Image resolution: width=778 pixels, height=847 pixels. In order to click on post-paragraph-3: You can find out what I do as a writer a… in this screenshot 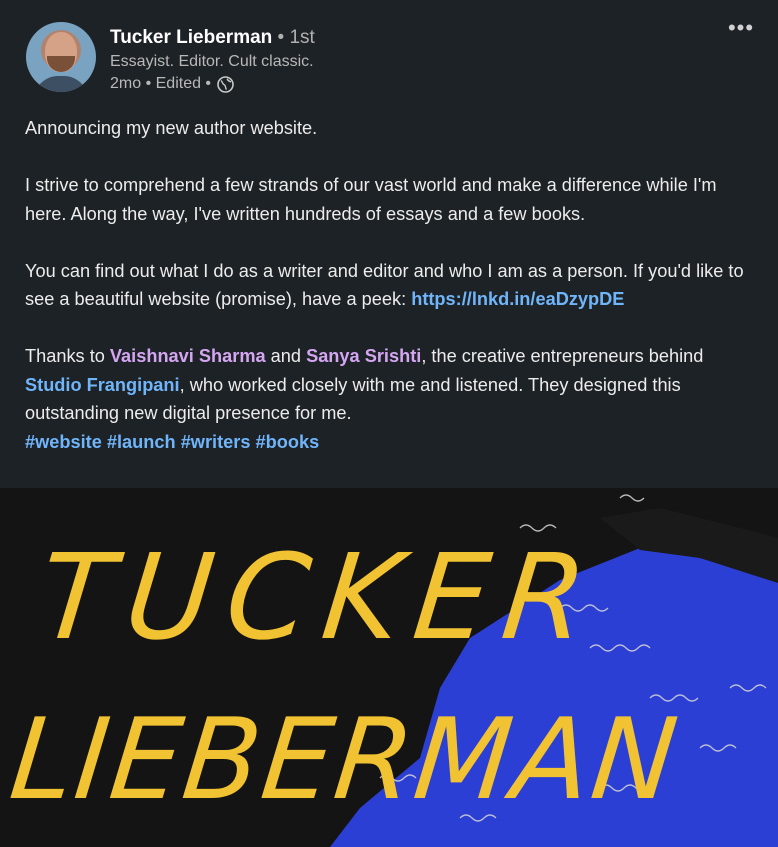, I will do `click(390, 285)`.